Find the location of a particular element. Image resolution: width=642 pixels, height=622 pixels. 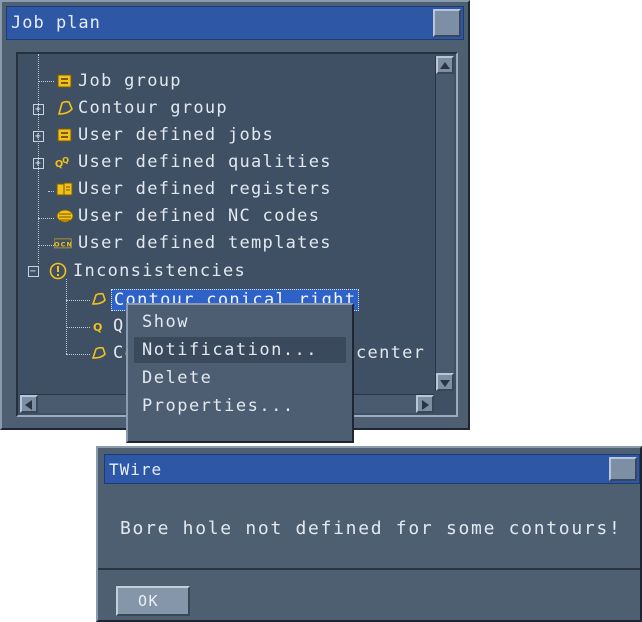

tree-vertical-scrollbar is located at coordinates (444, 223).